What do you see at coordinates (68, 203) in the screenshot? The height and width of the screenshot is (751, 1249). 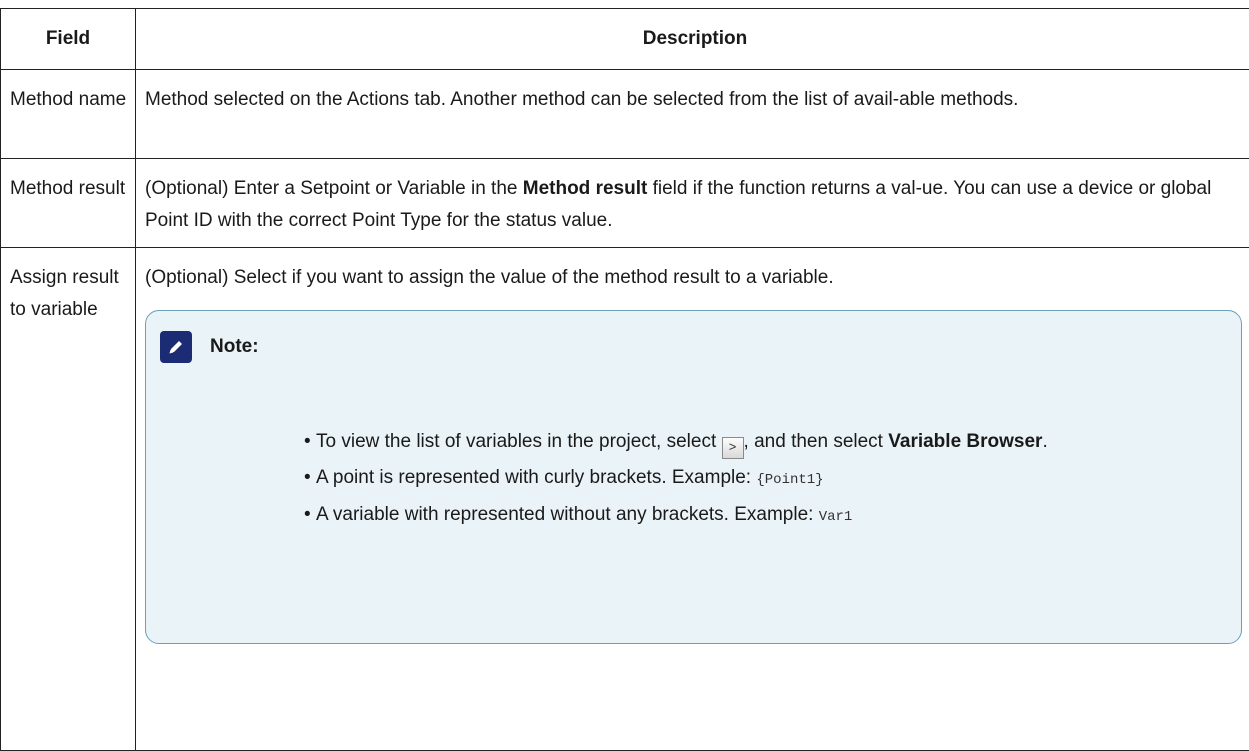 I see `field-name: Method result` at bounding box center [68, 203].